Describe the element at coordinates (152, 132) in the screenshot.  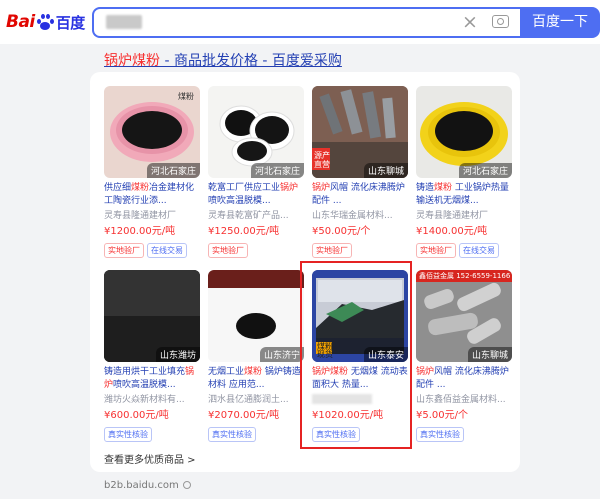
I see `product-image: 煤粉 河北石家庄` at that location.